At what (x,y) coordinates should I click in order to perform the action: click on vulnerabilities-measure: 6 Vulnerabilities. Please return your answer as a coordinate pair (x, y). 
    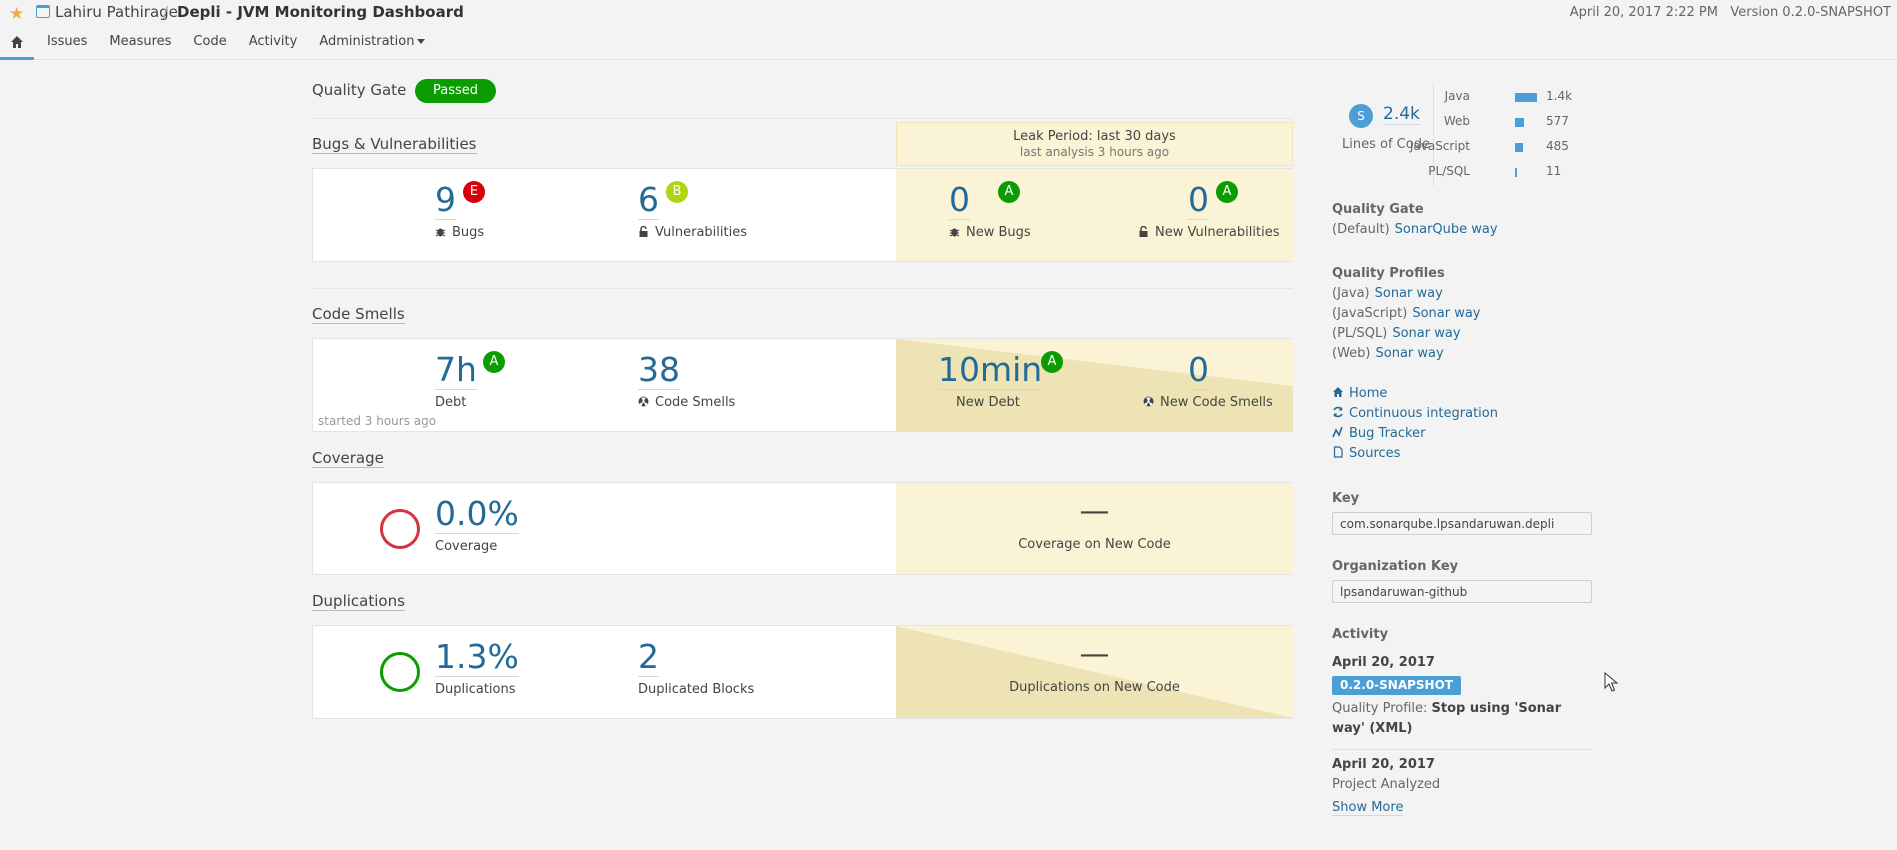
    Looking at the image, I should click on (692, 210).